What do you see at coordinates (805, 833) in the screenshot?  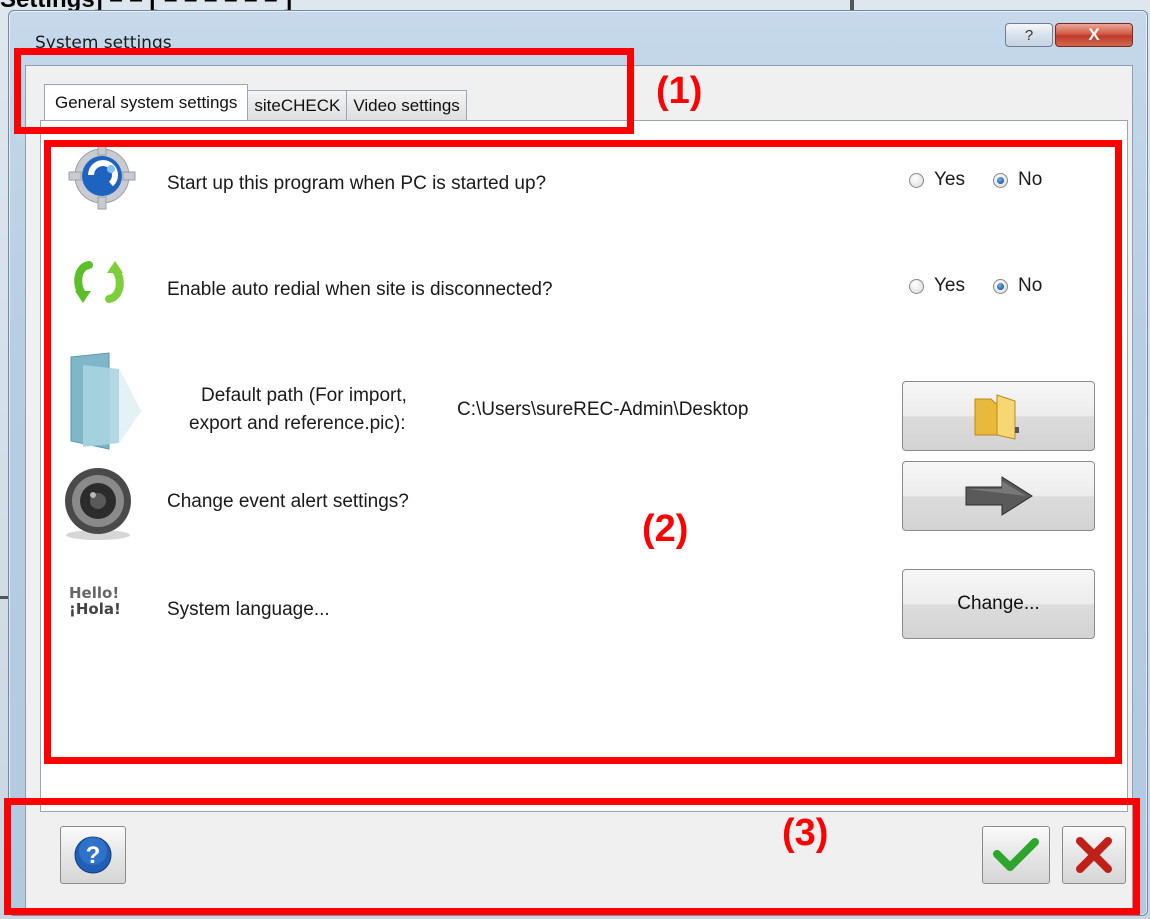 I see `annotation-label-3: (3)` at bounding box center [805, 833].